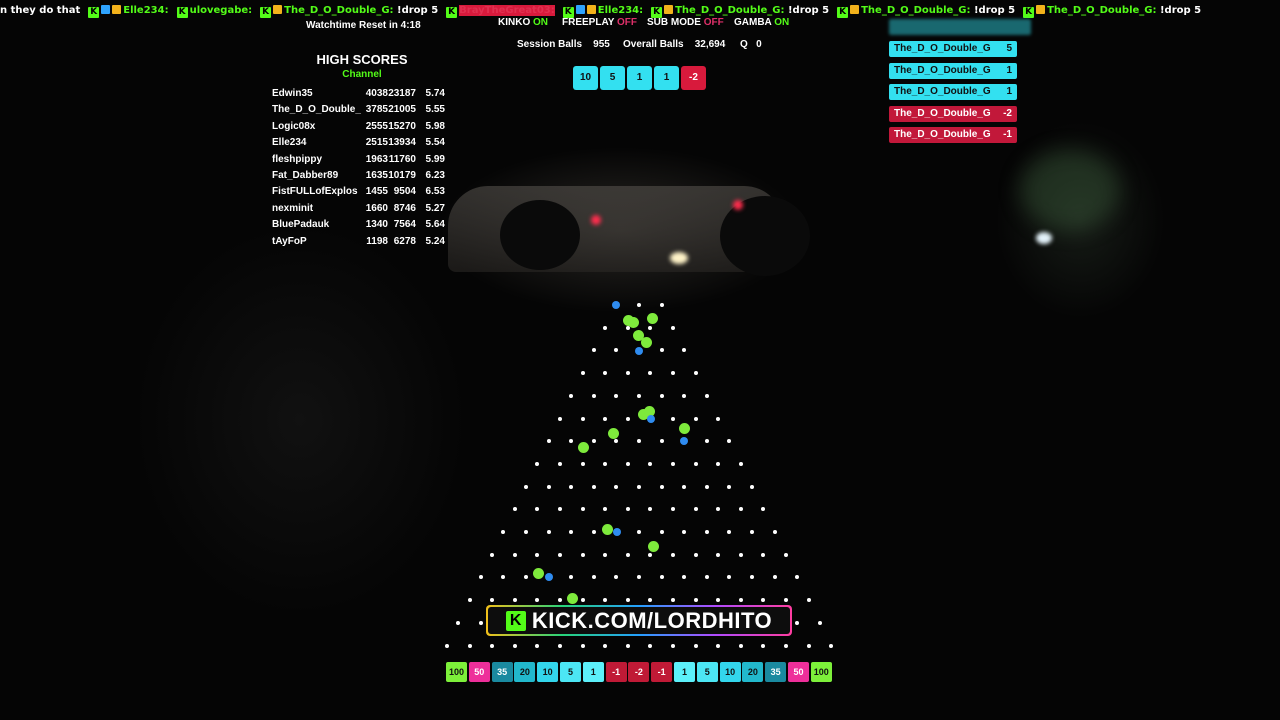 This screenshot has height=720, width=1280. I want to click on prize-slot: 100, so click(456, 672).